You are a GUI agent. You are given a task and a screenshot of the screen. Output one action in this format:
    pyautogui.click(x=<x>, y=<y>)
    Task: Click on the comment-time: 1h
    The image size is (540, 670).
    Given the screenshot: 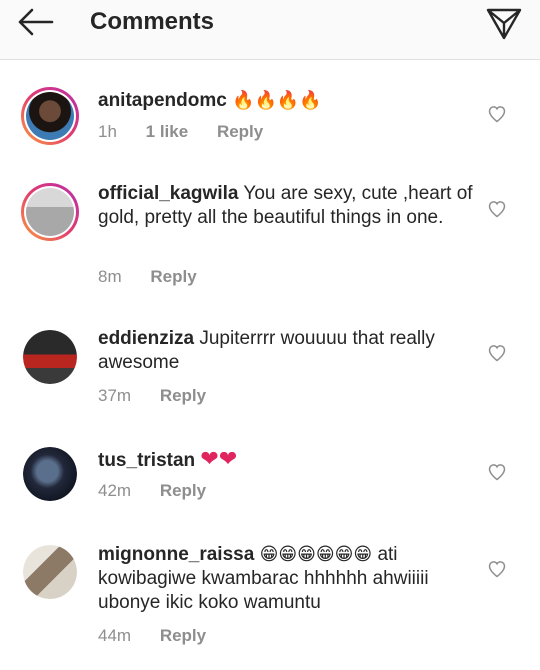 What is the action you would take?
    pyautogui.click(x=107, y=131)
    